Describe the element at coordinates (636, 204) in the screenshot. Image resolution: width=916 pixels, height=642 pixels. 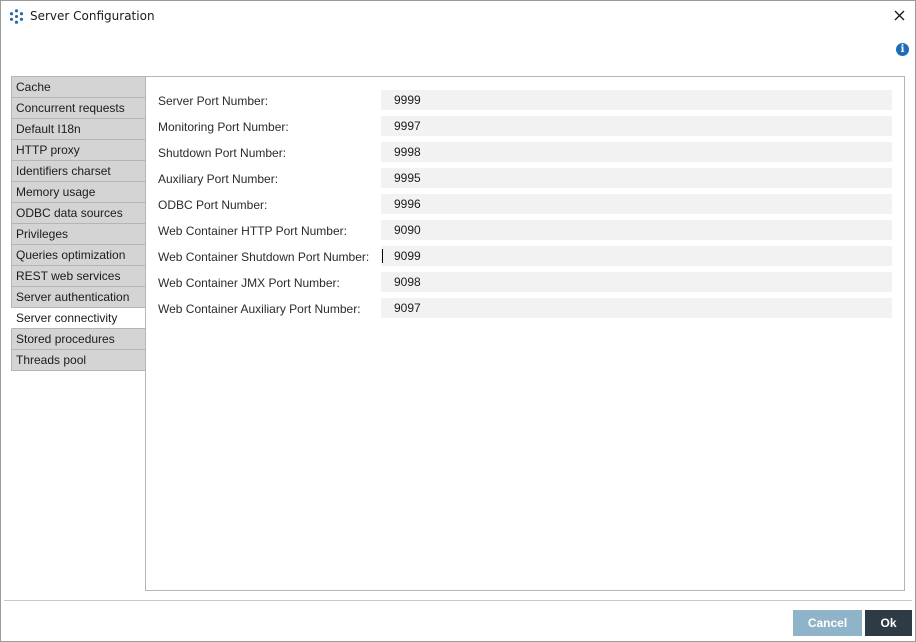
I see `odbc-port-number-input` at that location.